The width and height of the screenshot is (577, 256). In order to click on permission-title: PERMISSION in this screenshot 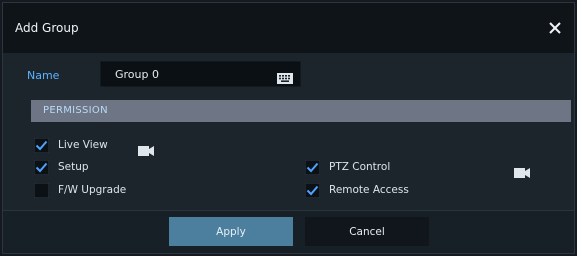, I will do `click(75, 110)`.